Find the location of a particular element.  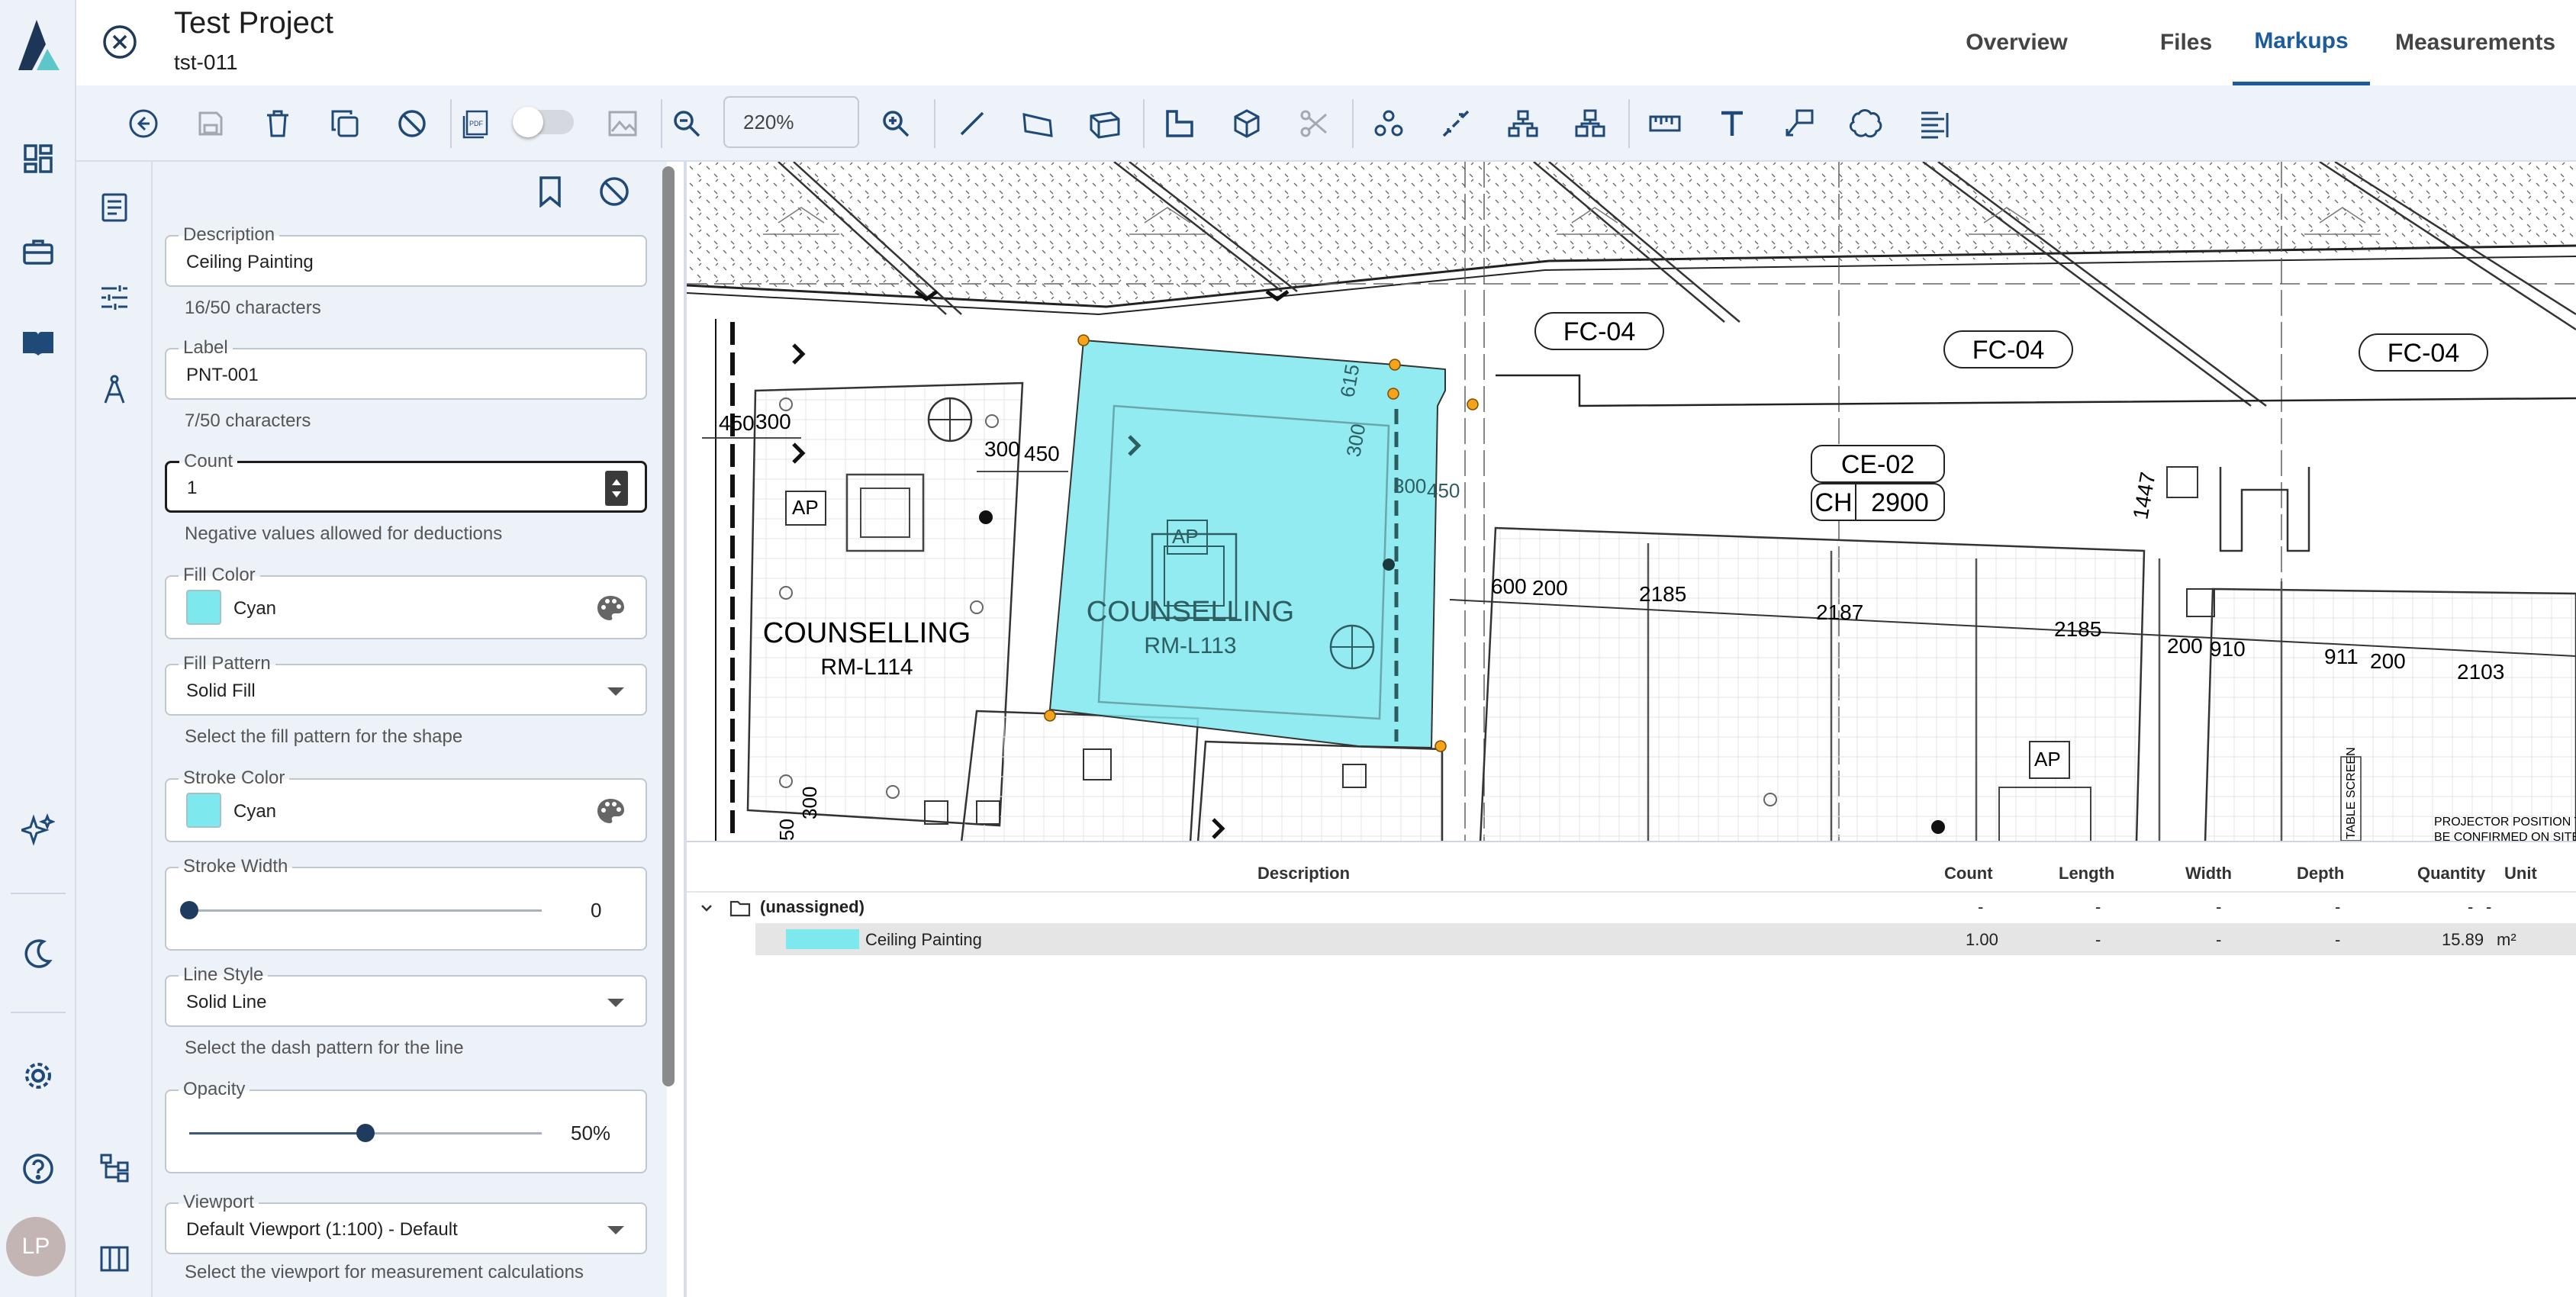

text-tool-icon is located at coordinates (1732, 124).